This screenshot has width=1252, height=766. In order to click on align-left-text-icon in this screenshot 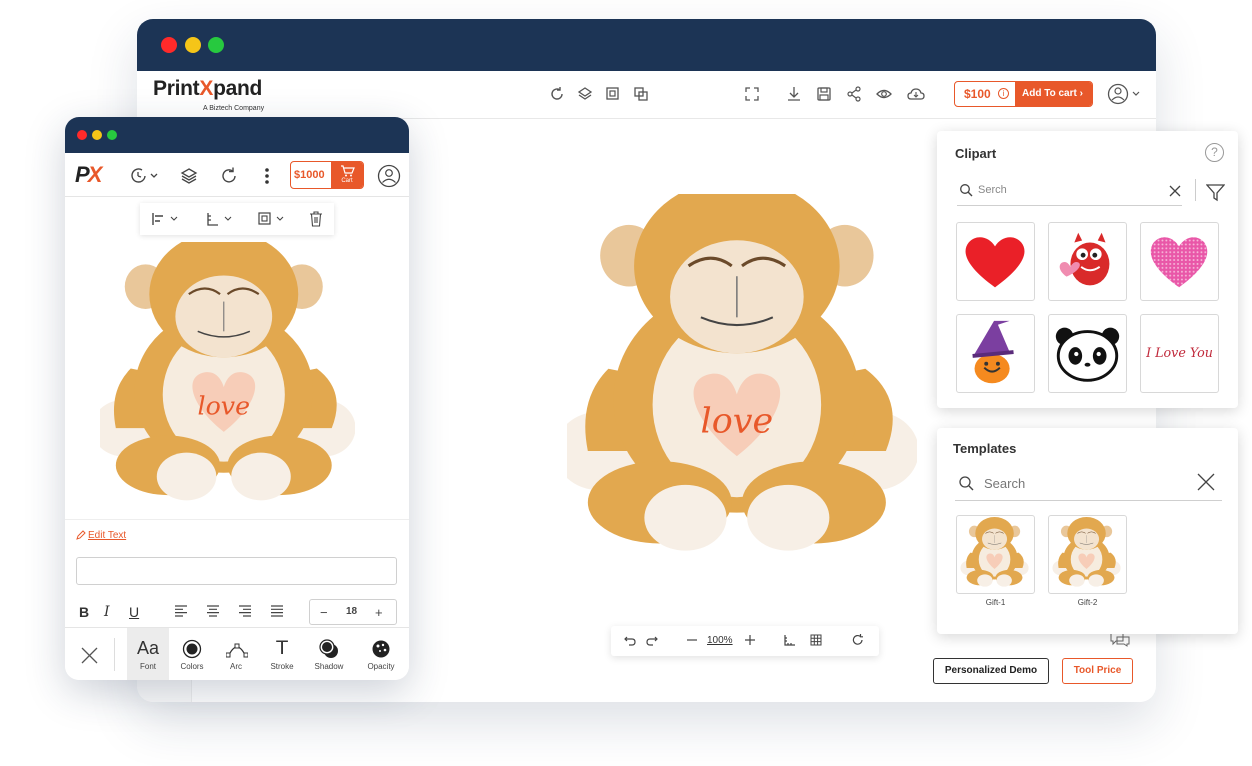, I will do `click(181, 611)`.